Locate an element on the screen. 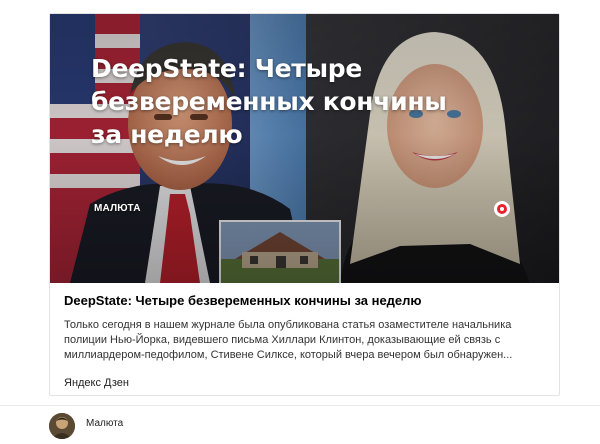  avatar-image is located at coordinates (62, 426).